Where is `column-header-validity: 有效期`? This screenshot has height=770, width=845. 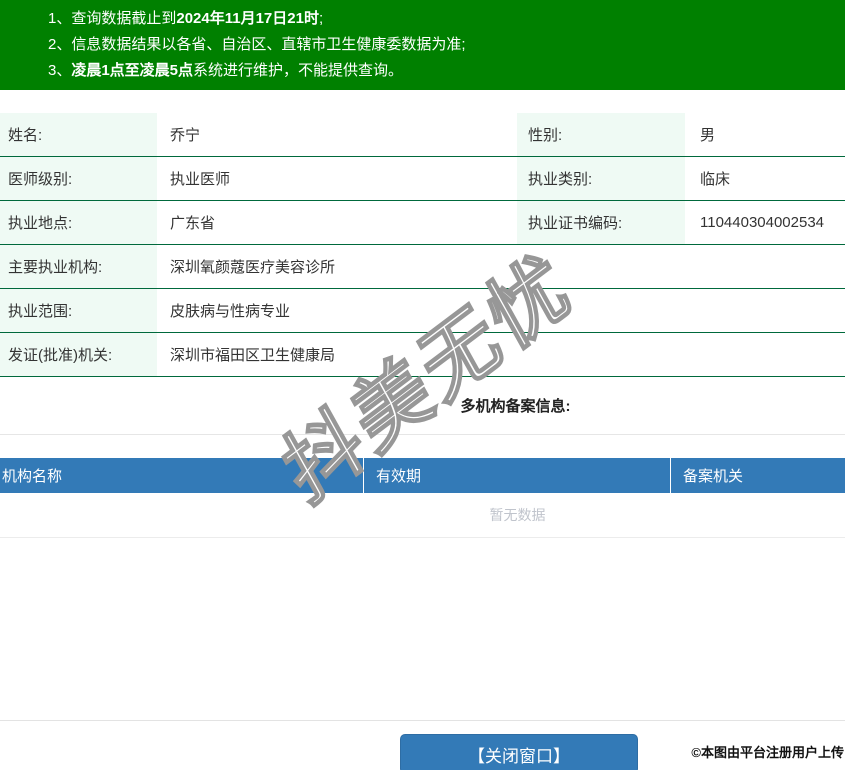
column-header-validity: 有效期 is located at coordinates (516, 475).